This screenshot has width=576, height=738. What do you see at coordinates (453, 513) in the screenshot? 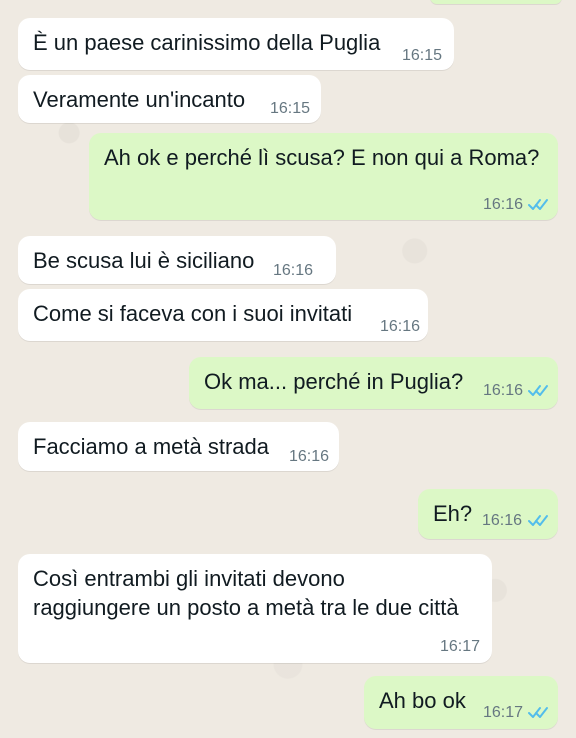
I see `message-text: Eh?` at bounding box center [453, 513].